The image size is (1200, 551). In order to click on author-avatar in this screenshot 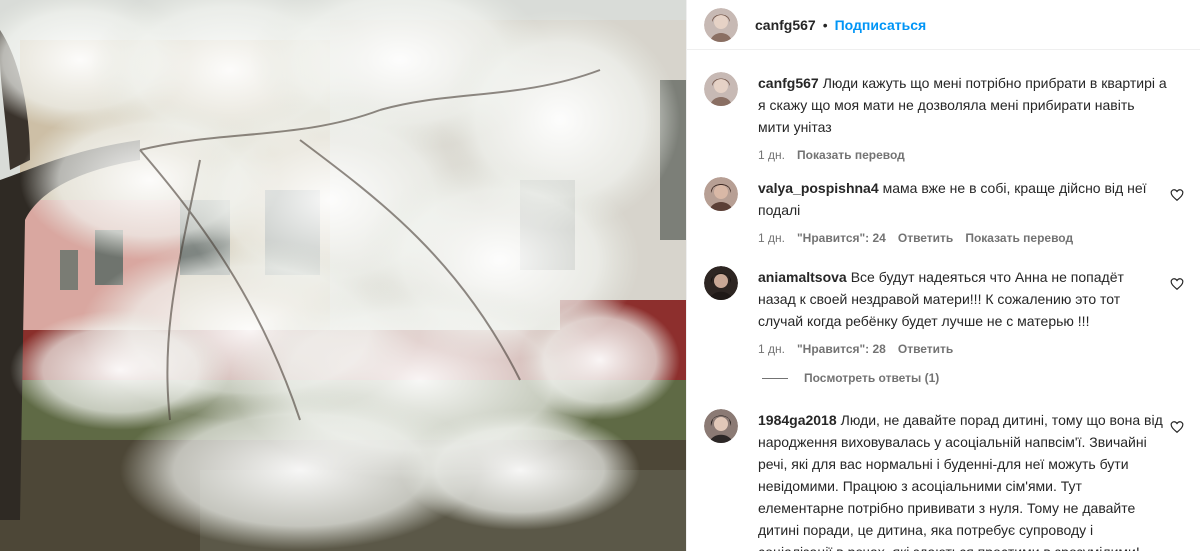, I will do `click(721, 24)`.